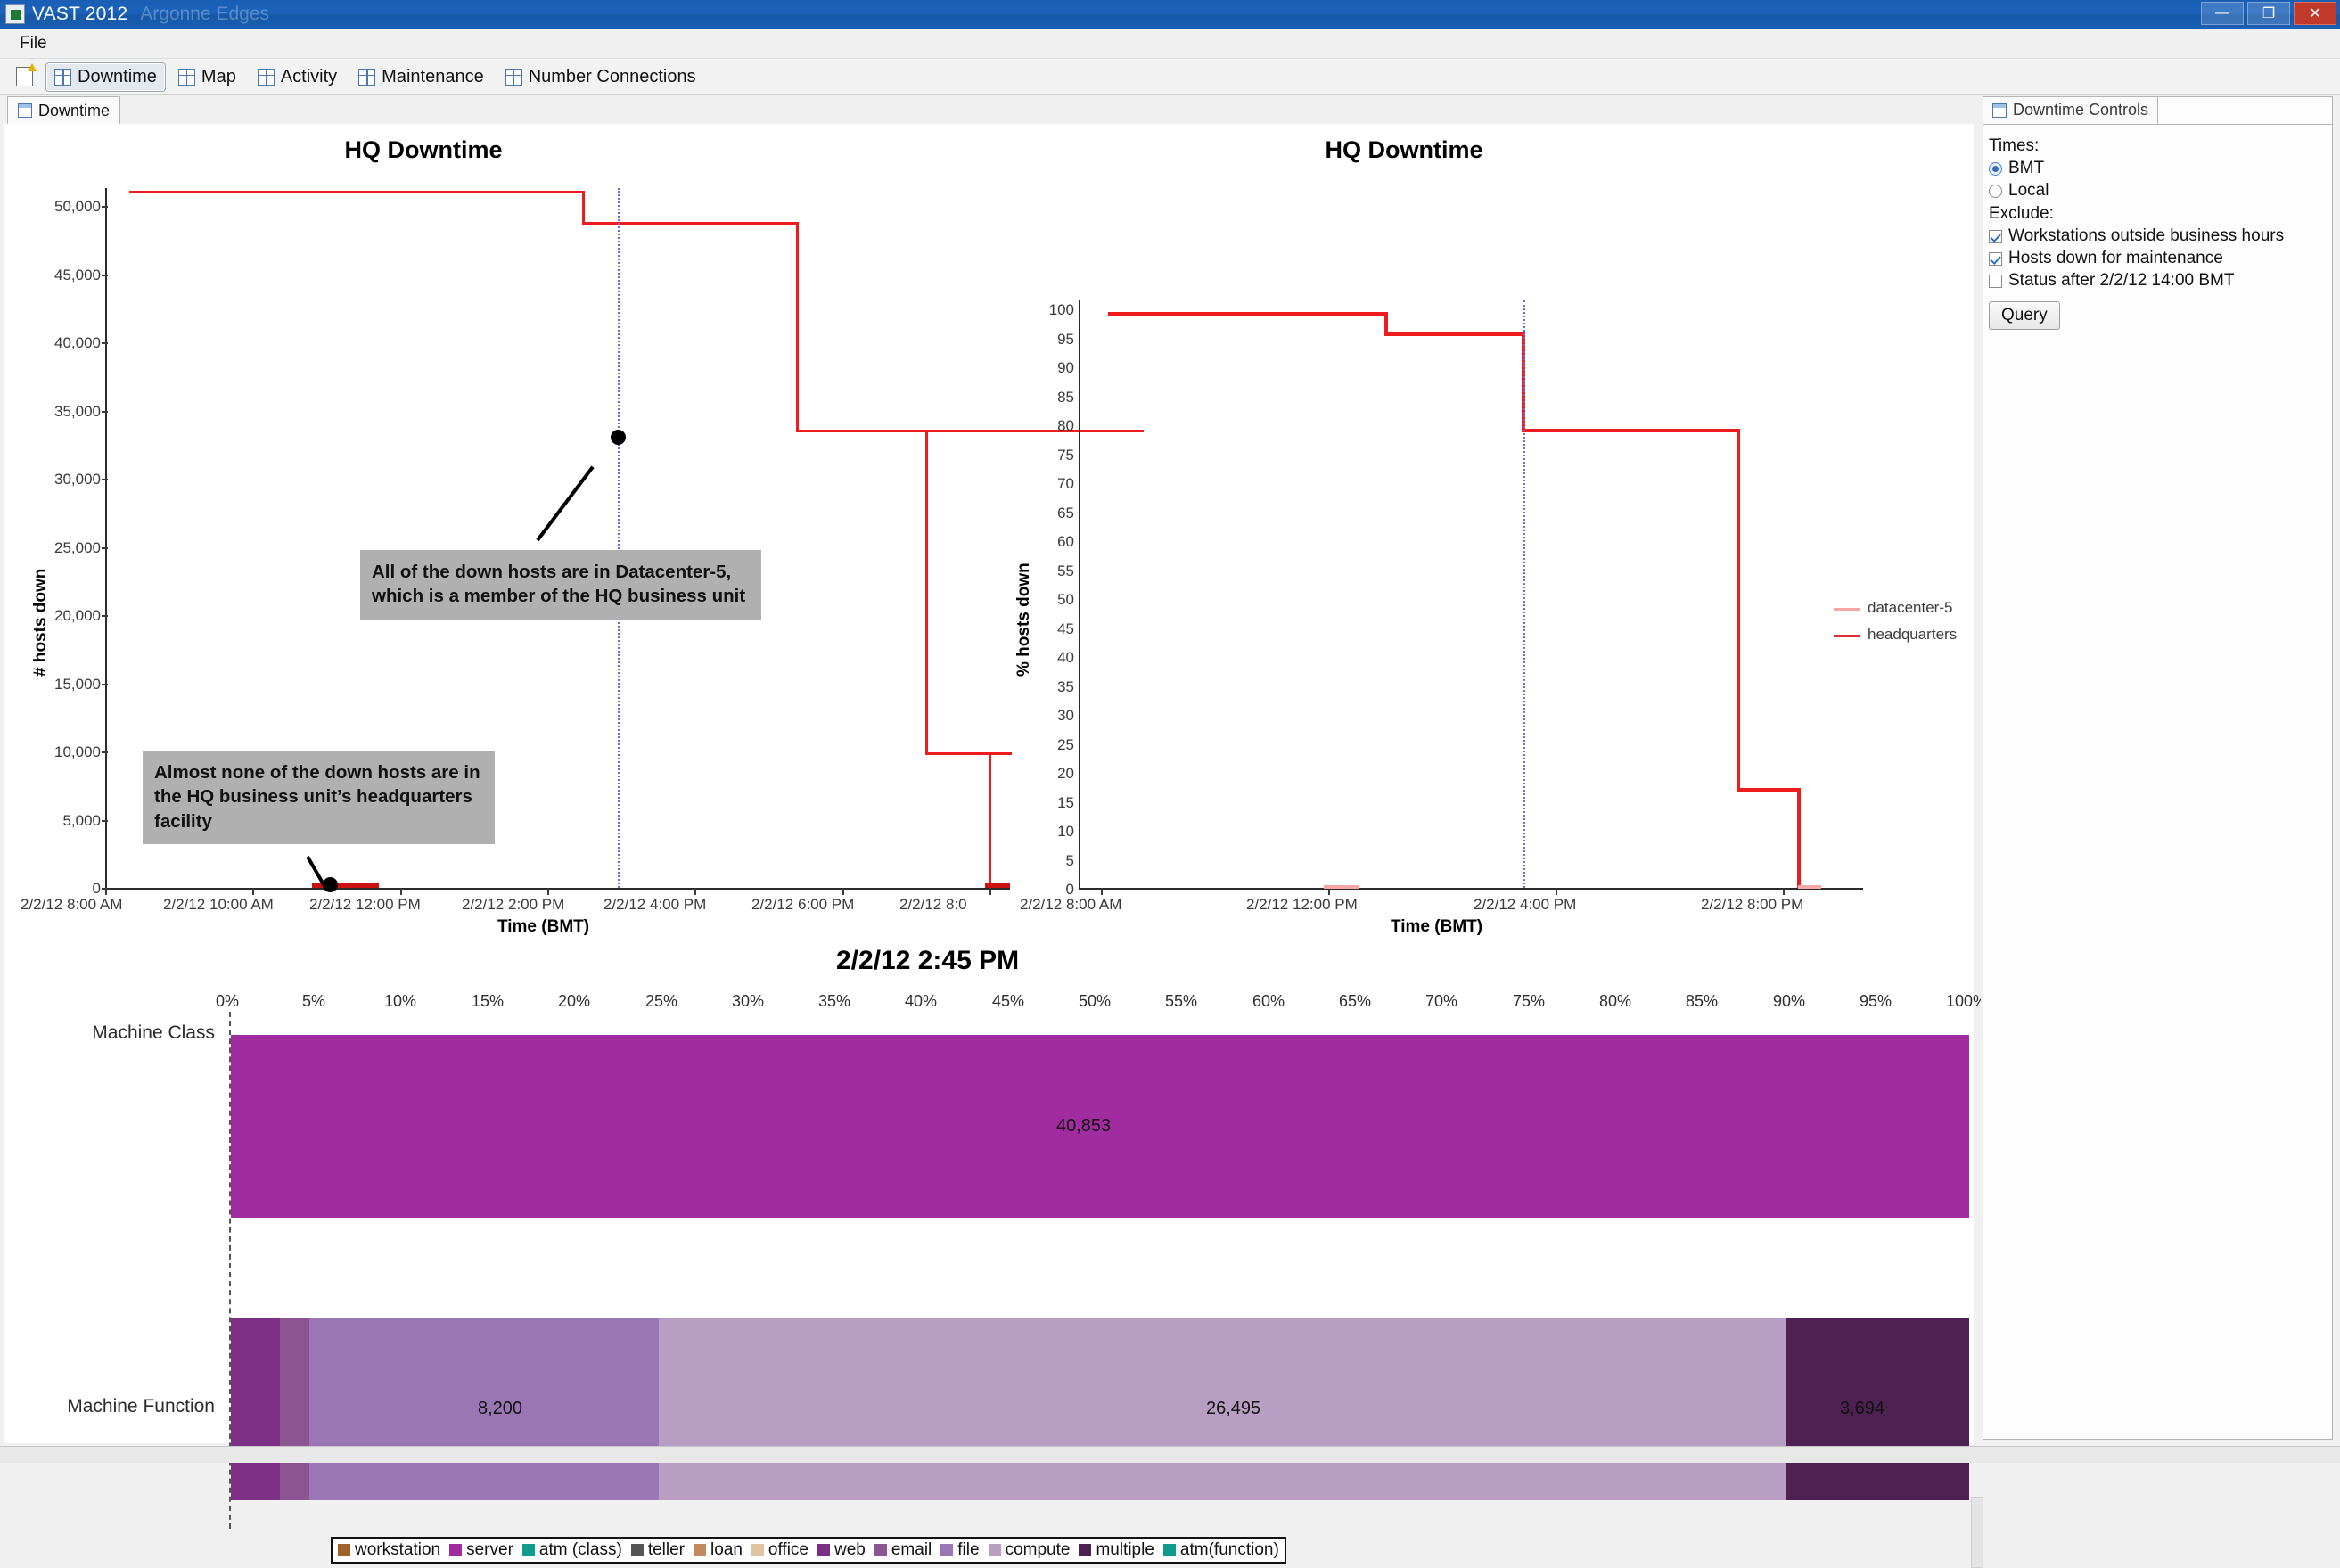 Image resolution: width=2340 pixels, height=1568 pixels. I want to click on legend-item-email: email, so click(903, 1550).